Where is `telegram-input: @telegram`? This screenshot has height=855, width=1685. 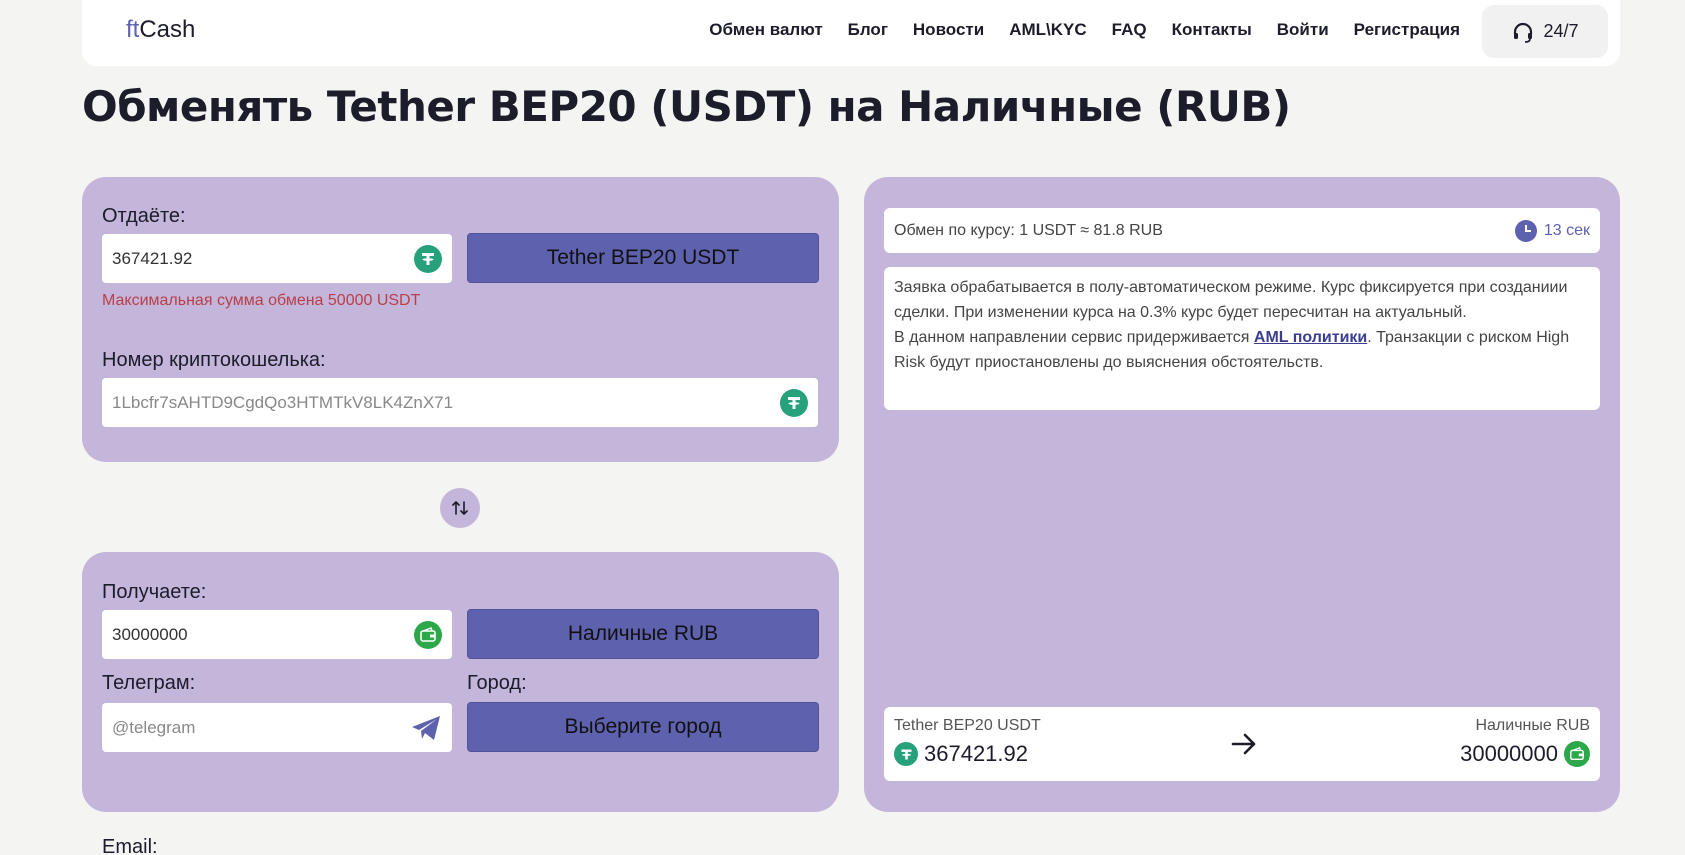
telegram-input: @telegram is located at coordinates (277, 727).